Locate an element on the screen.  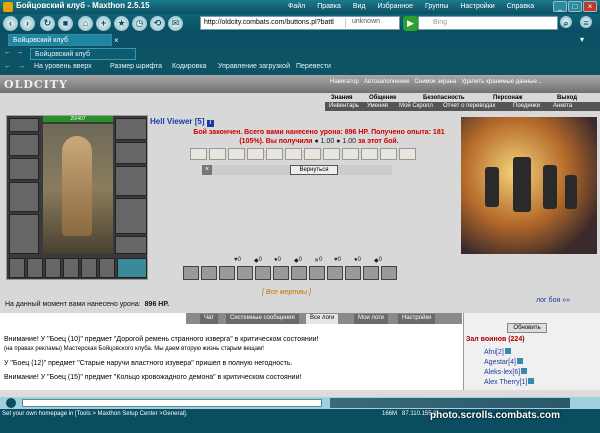
info-icon: i is located at coordinates (210, 123).